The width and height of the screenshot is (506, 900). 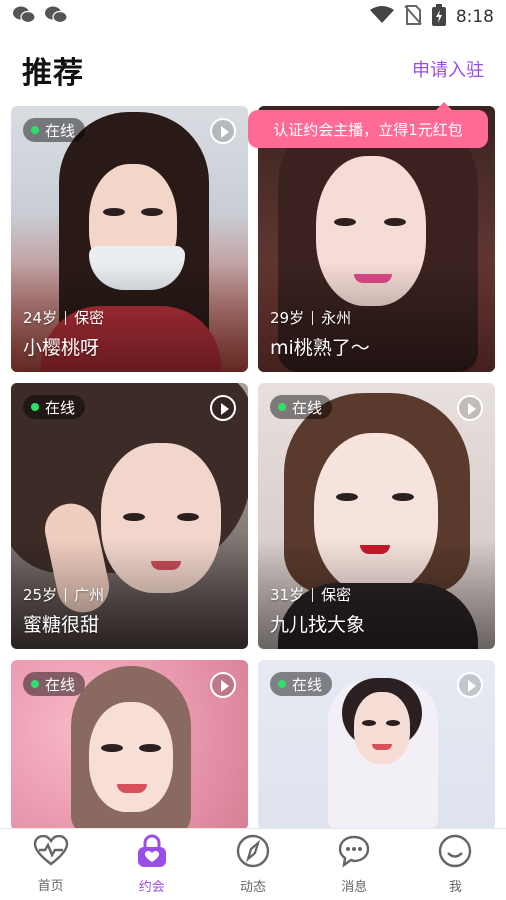 What do you see at coordinates (455, 853) in the screenshot?
I see `smile-icon` at bounding box center [455, 853].